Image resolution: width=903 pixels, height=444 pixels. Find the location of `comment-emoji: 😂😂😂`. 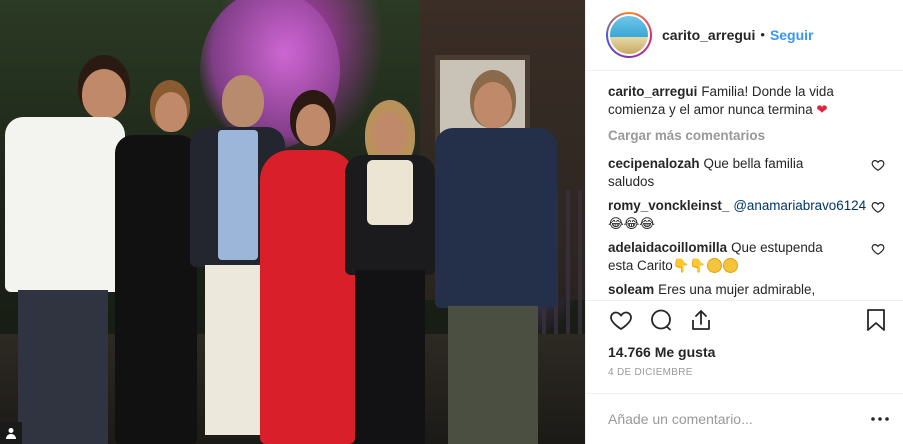

comment-emoji: 😂😂😂 is located at coordinates (631, 223).